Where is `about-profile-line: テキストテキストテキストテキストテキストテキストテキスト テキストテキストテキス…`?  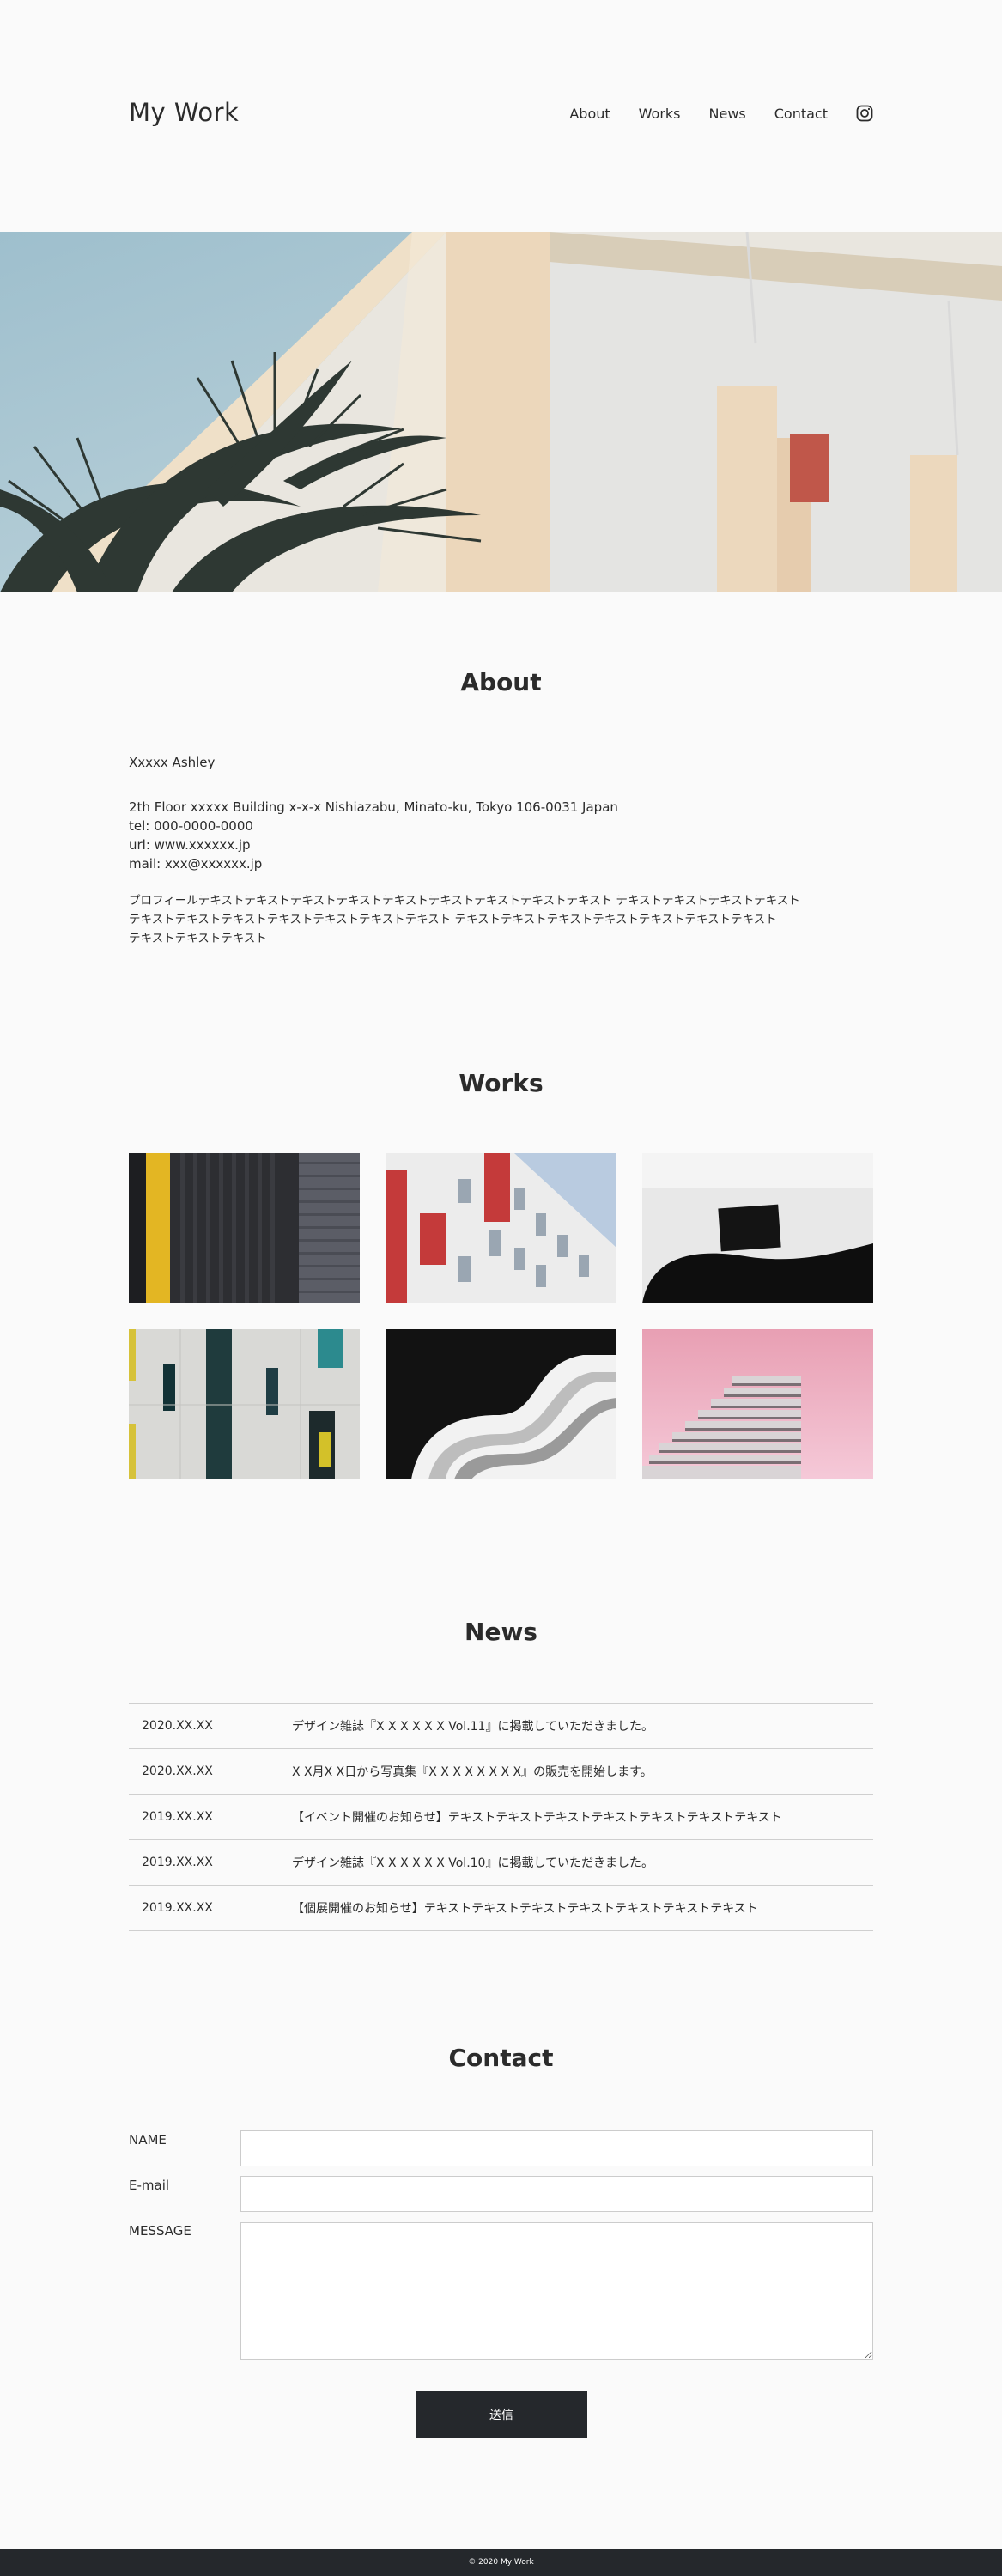 about-profile-line: テキストテキストテキストテキストテキストテキストテキスト テキストテキストテキス… is located at coordinates (453, 920).